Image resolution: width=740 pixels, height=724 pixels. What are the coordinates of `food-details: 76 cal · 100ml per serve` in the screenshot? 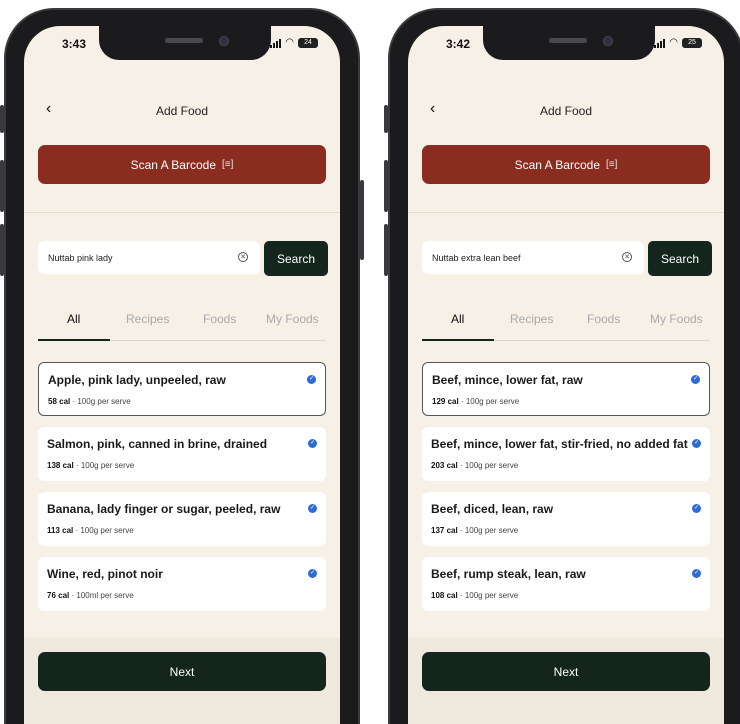 It's located at (90, 595).